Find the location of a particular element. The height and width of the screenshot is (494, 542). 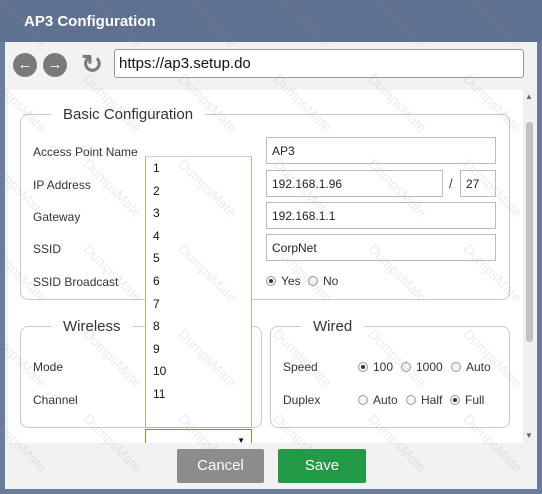

gateway-field: 192.168.1.1 is located at coordinates (381, 215).